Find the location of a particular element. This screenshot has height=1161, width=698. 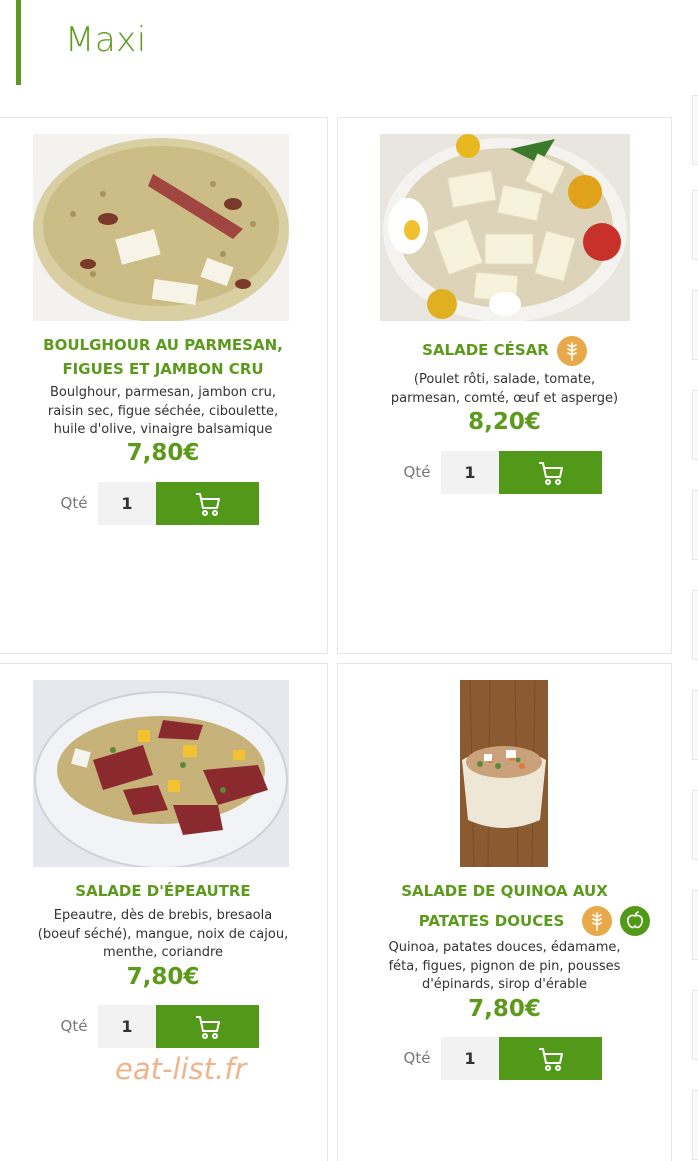

section-accent-bar is located at coordinates (18, 42).